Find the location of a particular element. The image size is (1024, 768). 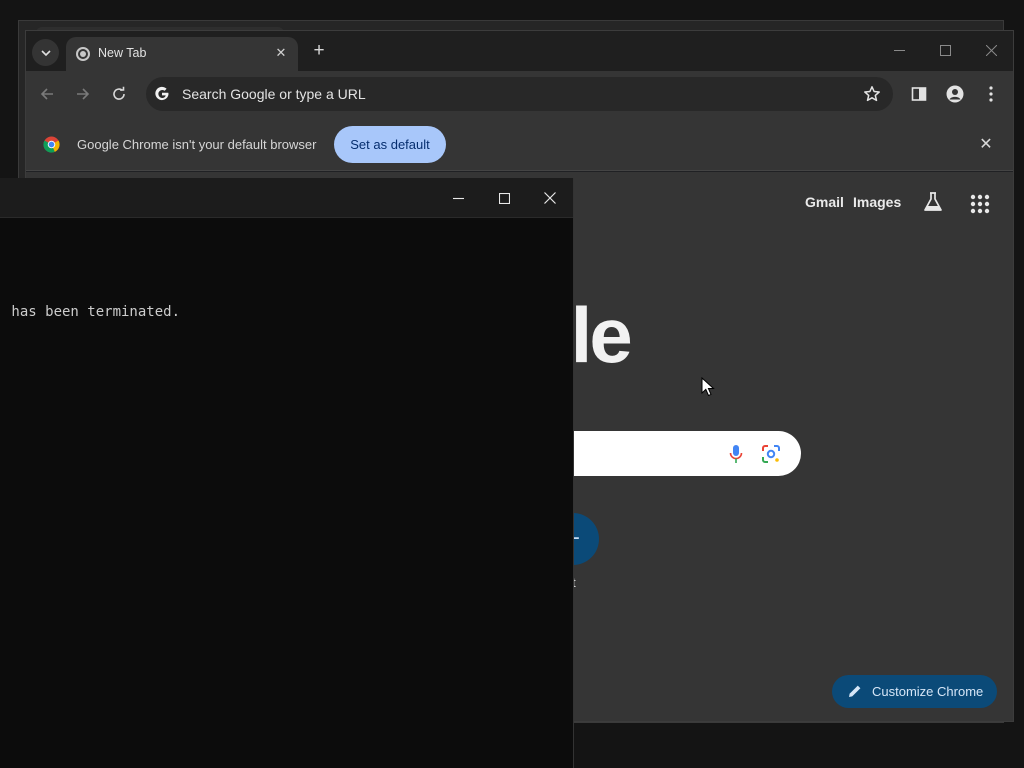

plus-icon: + is located at coordinates (319, 50).